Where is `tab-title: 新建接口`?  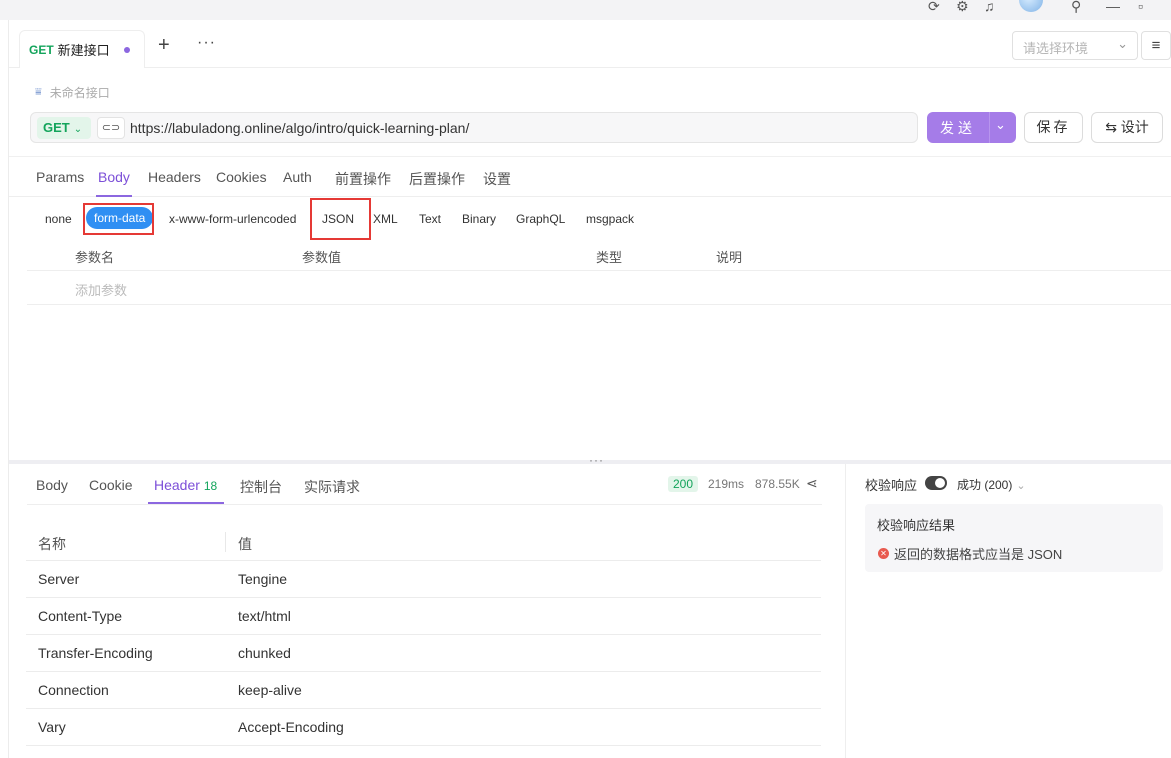
tab-title: 新建接口 is located at coordinates (83, 50).